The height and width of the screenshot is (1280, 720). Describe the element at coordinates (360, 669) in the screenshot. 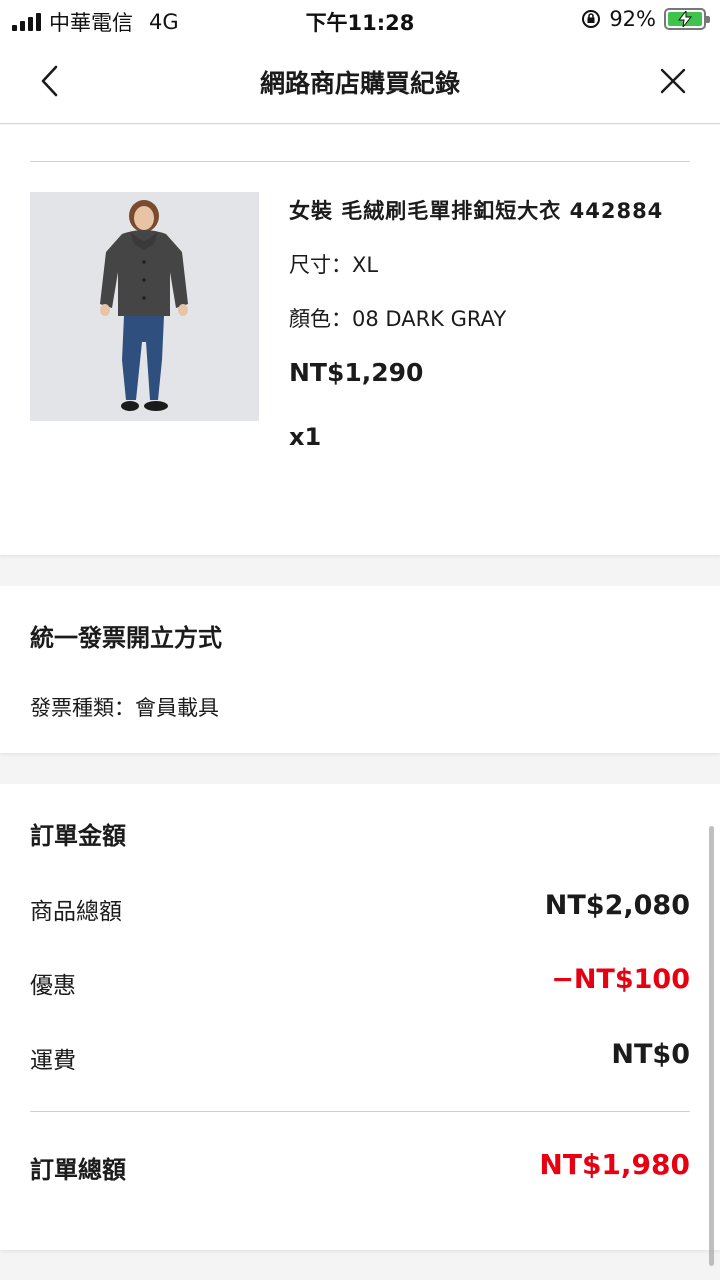

I see `invoice-card: 統一發票開立方式 發票種類：會員載具` at that location.